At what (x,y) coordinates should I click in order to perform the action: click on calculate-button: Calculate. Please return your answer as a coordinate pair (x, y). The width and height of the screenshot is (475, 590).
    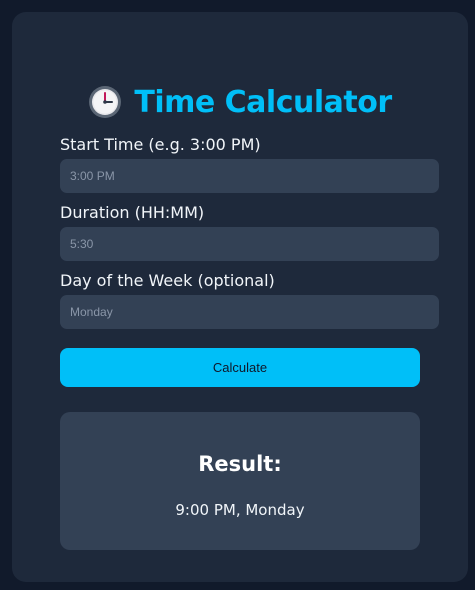
    Looking at the image, I should click on (240, 367).